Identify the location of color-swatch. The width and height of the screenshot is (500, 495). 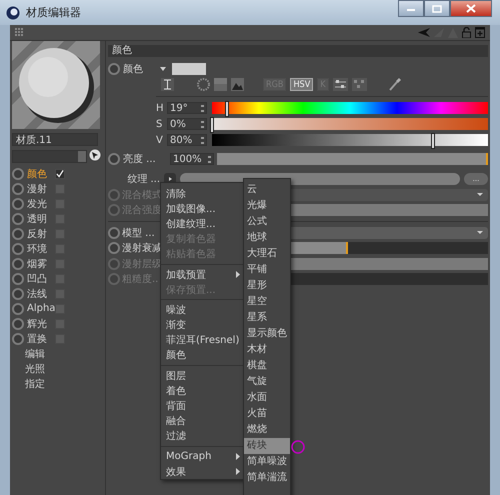
(189, 68).